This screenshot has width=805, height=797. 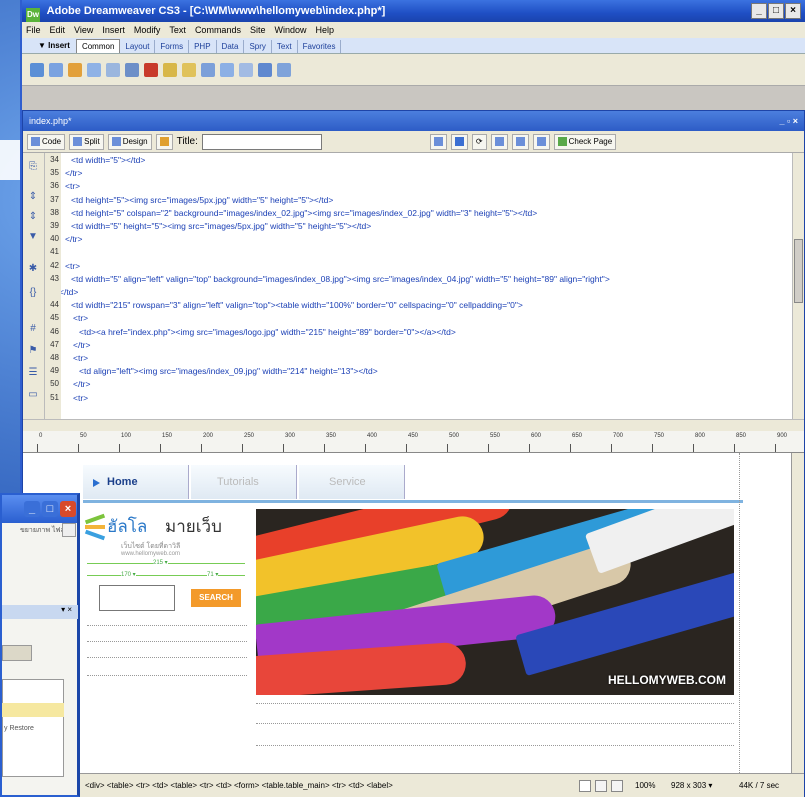 What do you see at coordinates (759, 11) in the screenshot?
I see `minimize-button: _` at bounding box center [759, 11].